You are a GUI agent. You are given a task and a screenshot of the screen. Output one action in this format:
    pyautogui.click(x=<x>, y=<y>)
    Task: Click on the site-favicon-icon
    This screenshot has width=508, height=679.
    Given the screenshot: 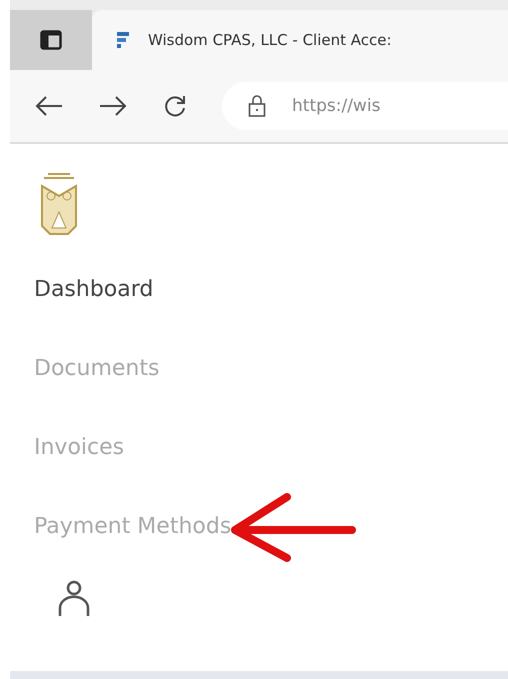 What is the action you would take?
    pyautogui.click(x=123, y=40)
    